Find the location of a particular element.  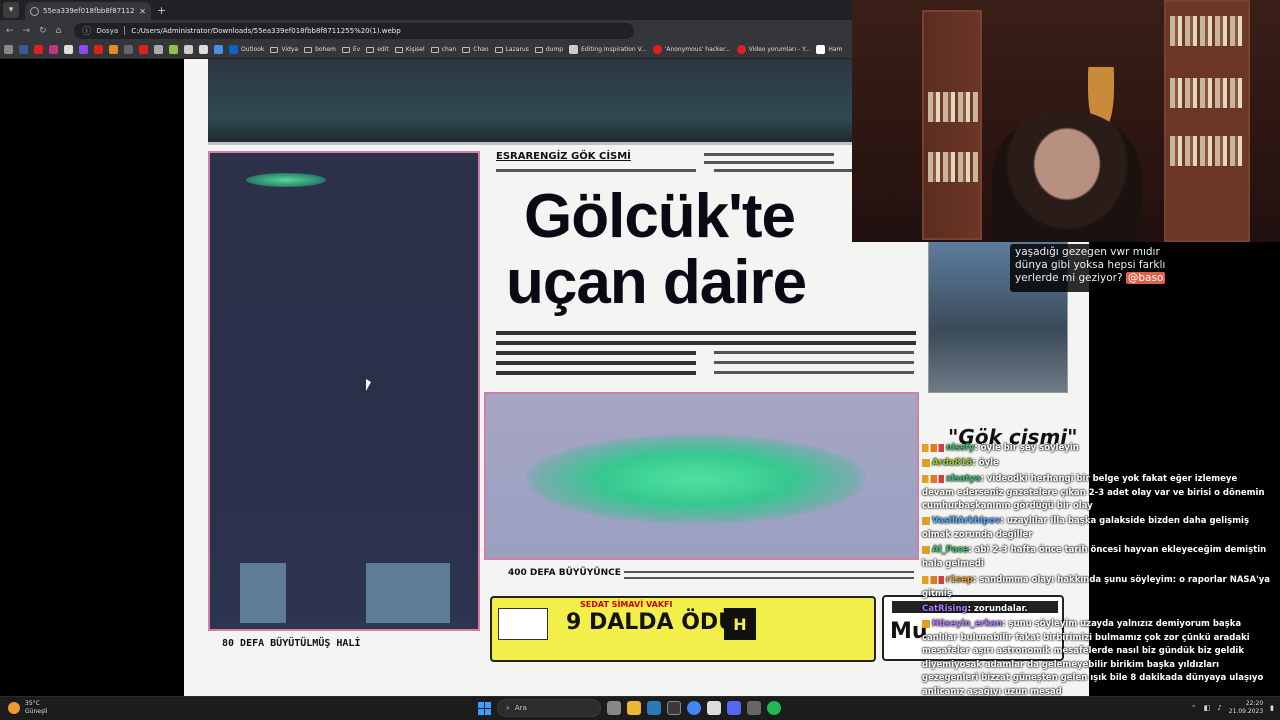

system-tray: ⌃ ◧ ♪ 22:20 21.09.2023 ▮ is located at coordinates (1232, 708).